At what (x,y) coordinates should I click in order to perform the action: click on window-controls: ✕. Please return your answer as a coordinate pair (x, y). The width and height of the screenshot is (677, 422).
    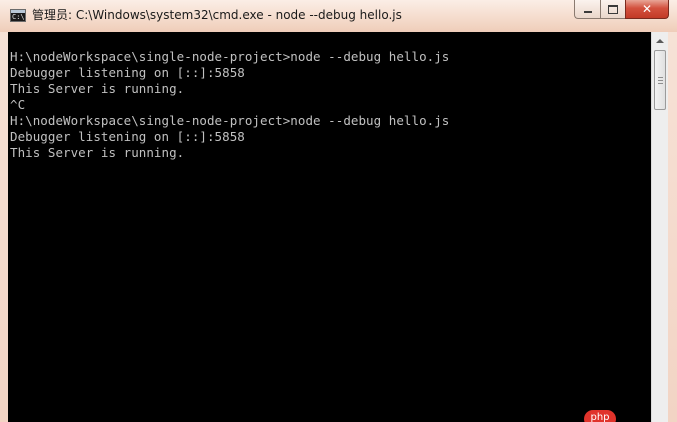
    Looking at the image, I should click on (621, 10).